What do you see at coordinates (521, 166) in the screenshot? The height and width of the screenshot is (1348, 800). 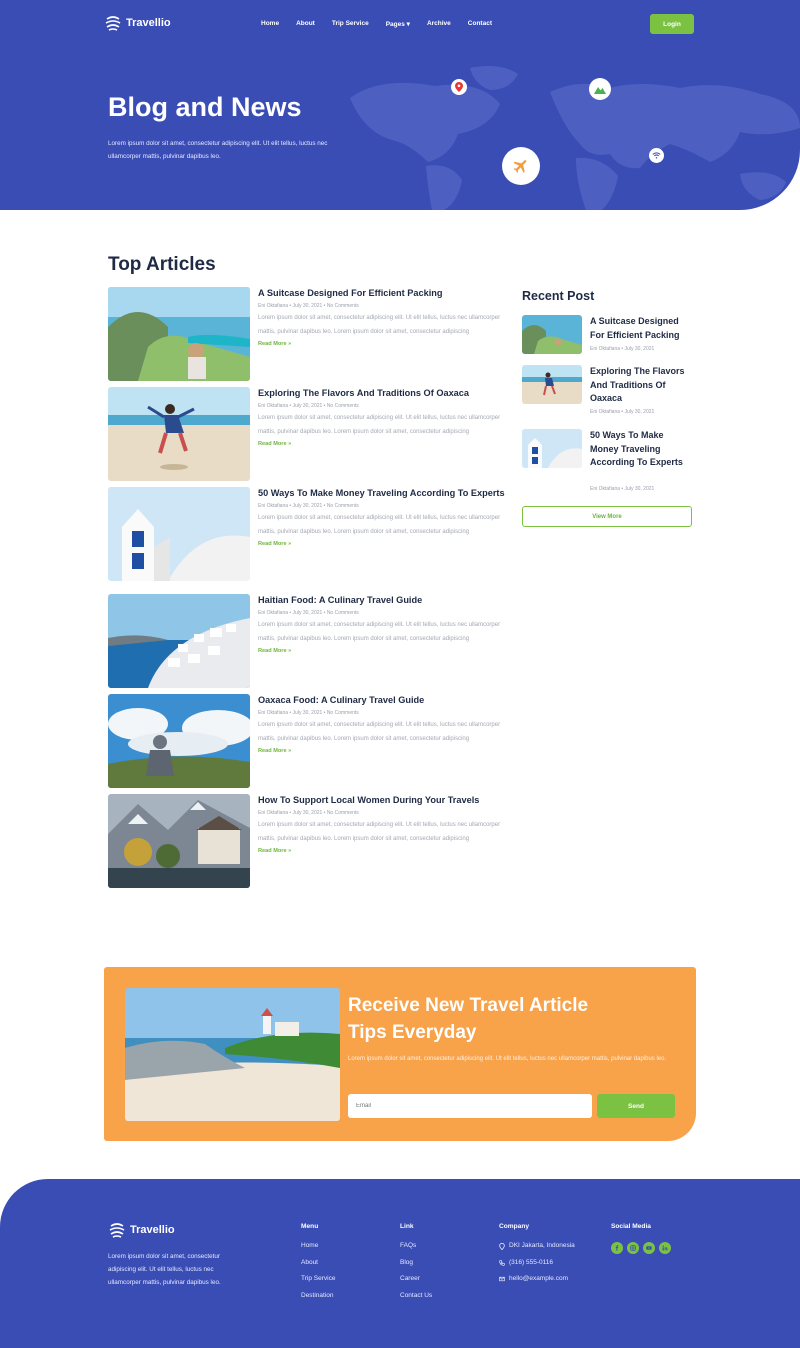 I see `airplane-icon` at bounding box center [521, 166].